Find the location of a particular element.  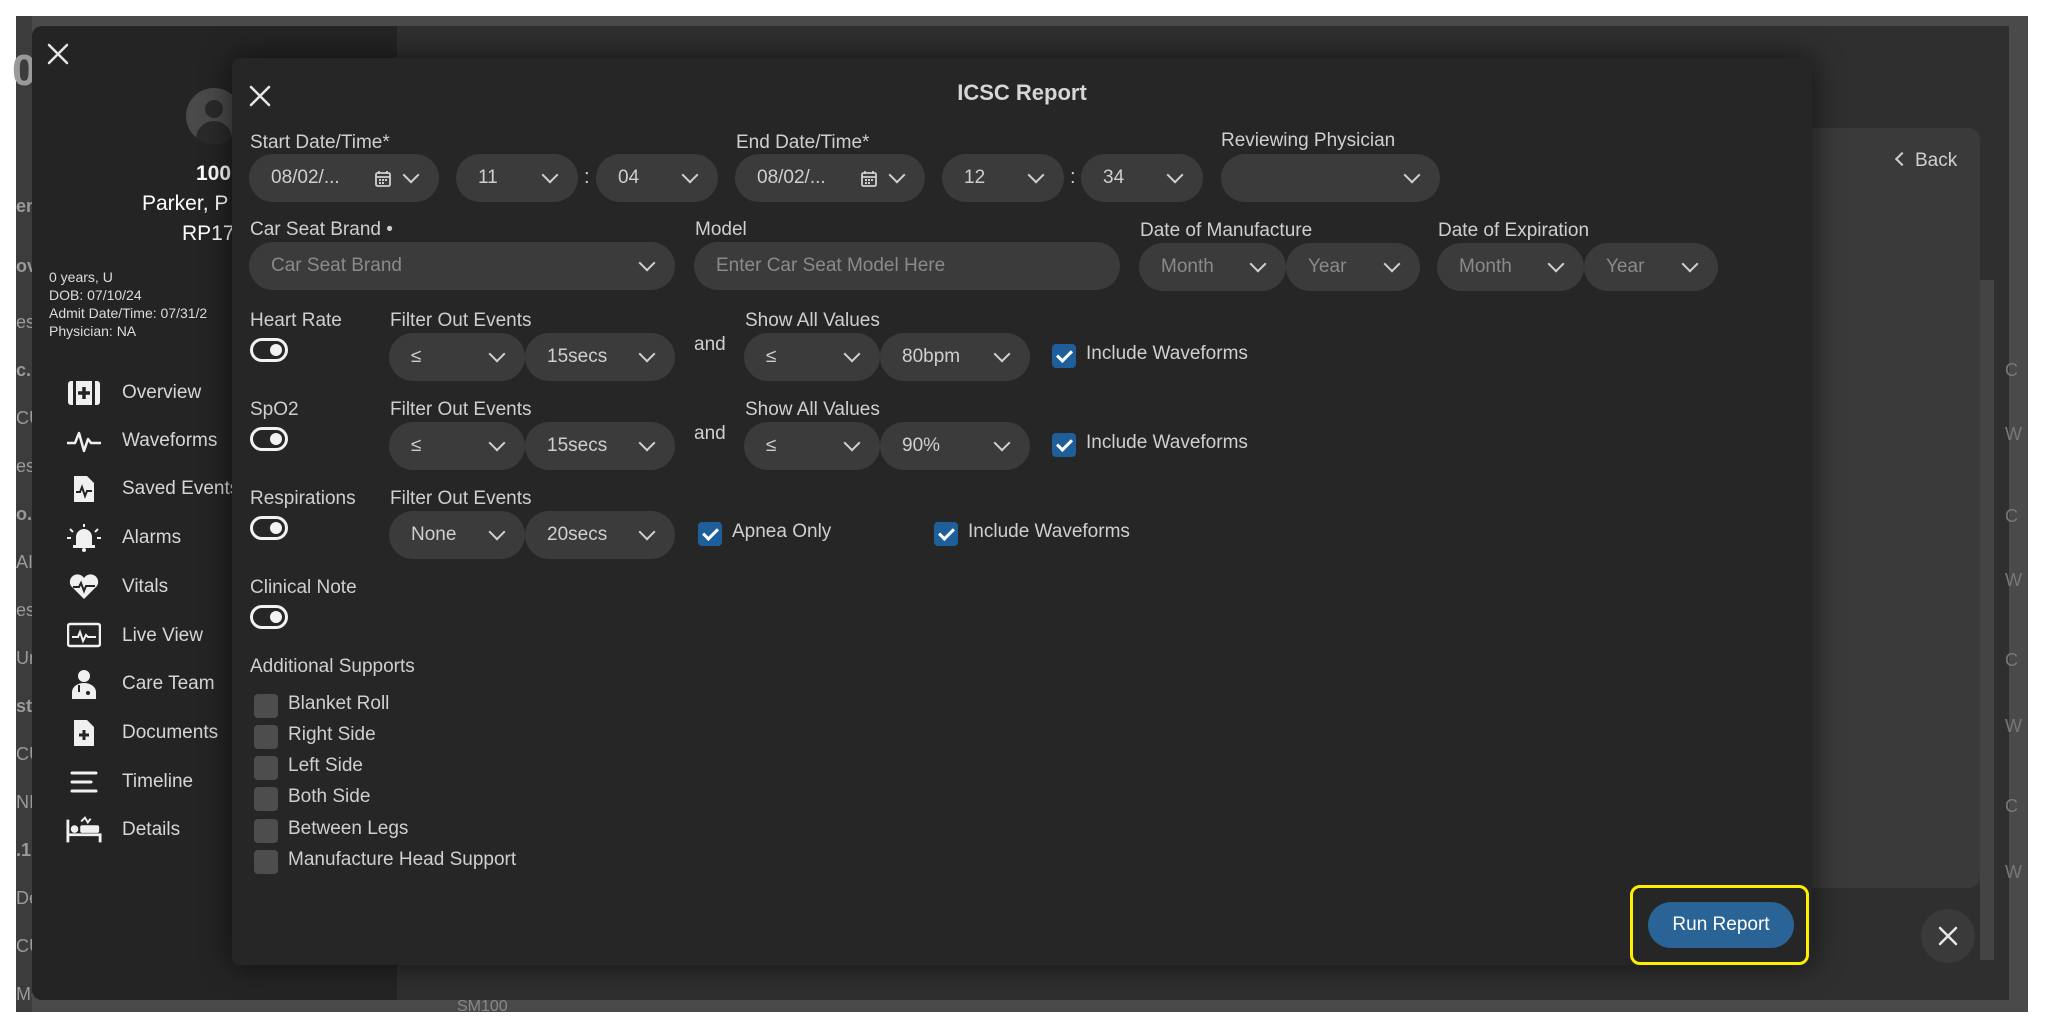

reviewing-physician-select is located at coordinates (1330, 178).